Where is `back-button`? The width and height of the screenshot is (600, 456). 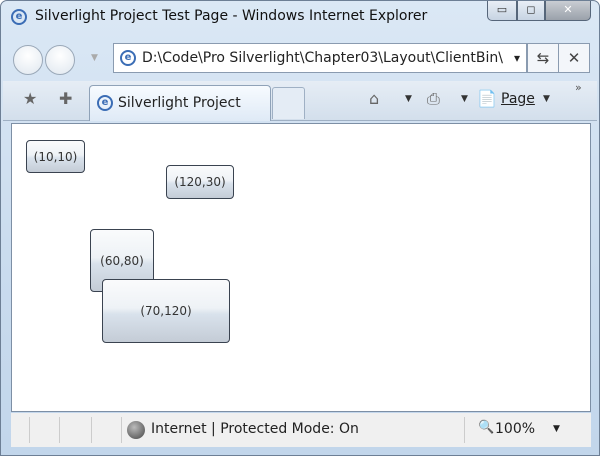
back-button is located at coordinates (28, 60).